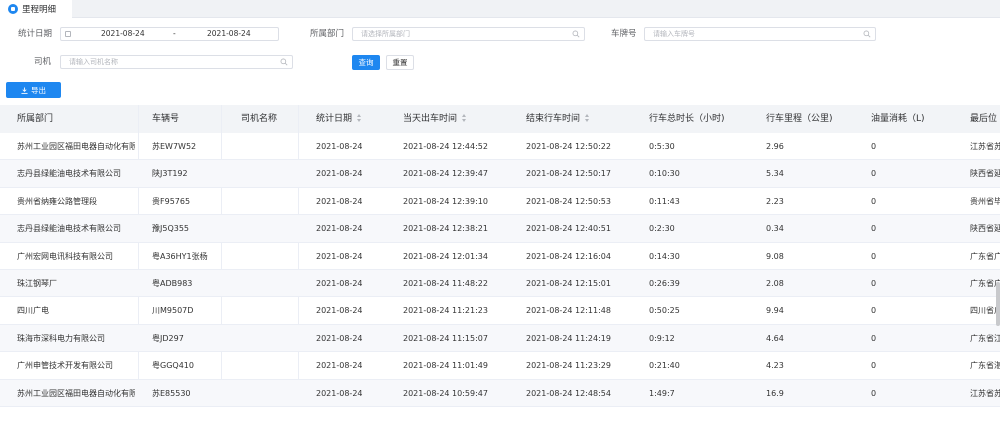 The height and width of the screenshot is (423, 1000). What do you see at coordinates (985, 338) in the screenshot?
I see `cell-last-location: 广东省江` at bounding box center [985, 338].